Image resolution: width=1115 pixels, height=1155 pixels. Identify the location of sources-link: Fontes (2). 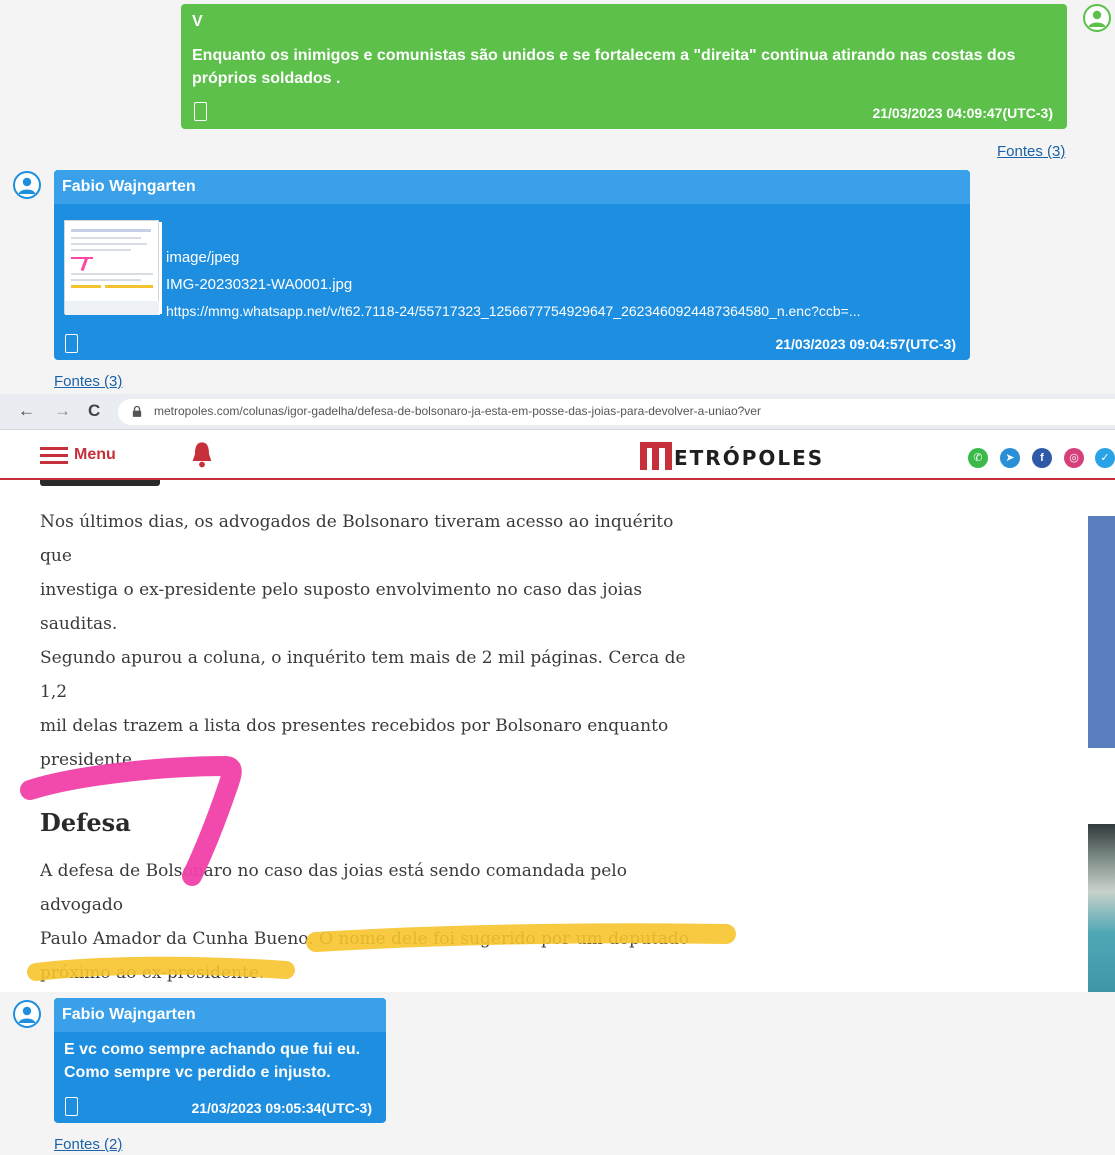
(88, 1144).